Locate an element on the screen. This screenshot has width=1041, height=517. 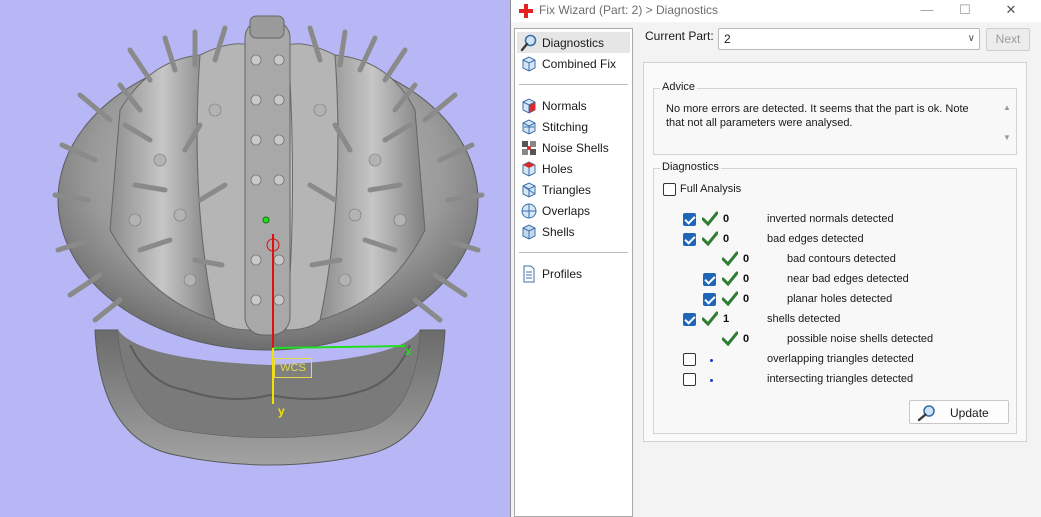
document-icon is located at coordinates (529, 273).